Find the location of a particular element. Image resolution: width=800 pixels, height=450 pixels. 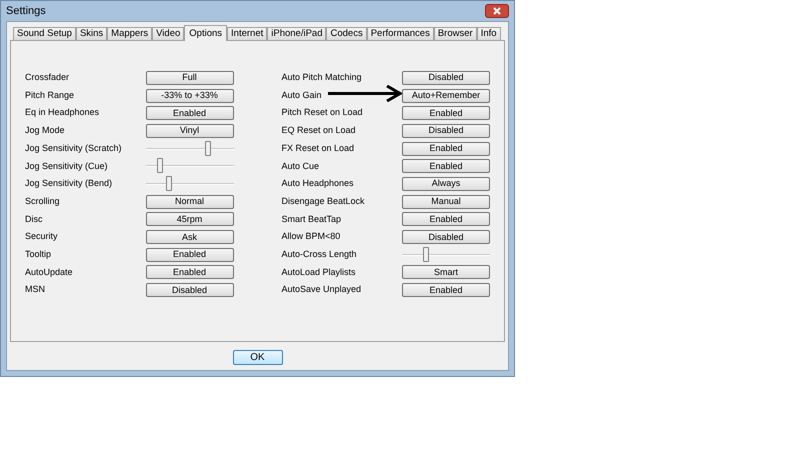

tab: Options is located at coordinates (206, 33).